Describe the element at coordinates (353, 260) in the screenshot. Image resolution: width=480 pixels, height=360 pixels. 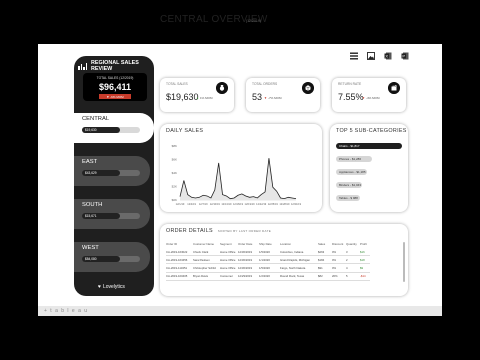
I see `table-cell: 2` at that location.